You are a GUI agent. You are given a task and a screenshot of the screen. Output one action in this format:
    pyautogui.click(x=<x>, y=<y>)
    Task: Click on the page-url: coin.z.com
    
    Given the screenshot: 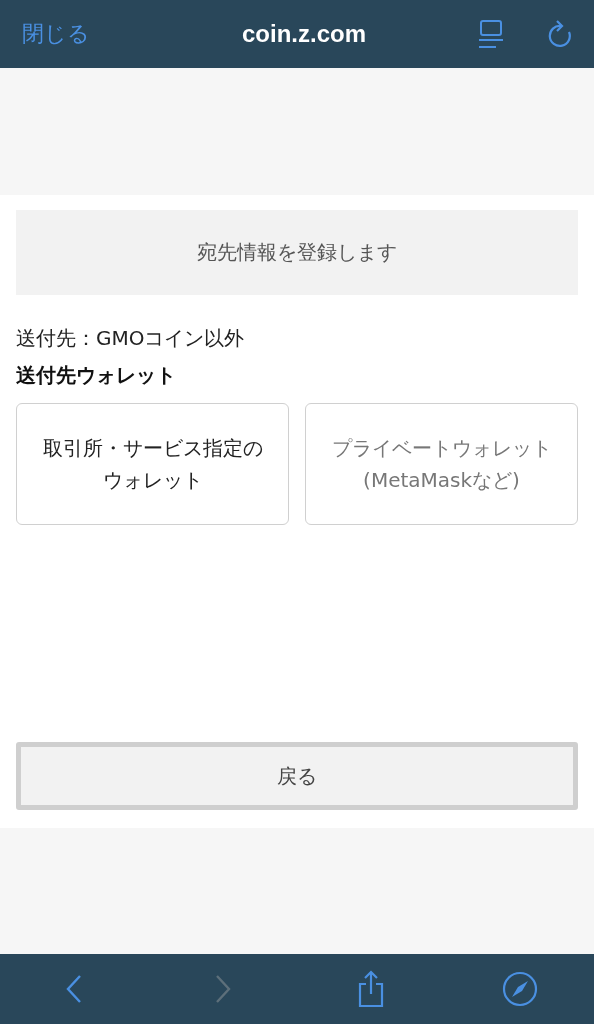 What is the action you would take?
    pyautogui.click(x=304, y=34)
    